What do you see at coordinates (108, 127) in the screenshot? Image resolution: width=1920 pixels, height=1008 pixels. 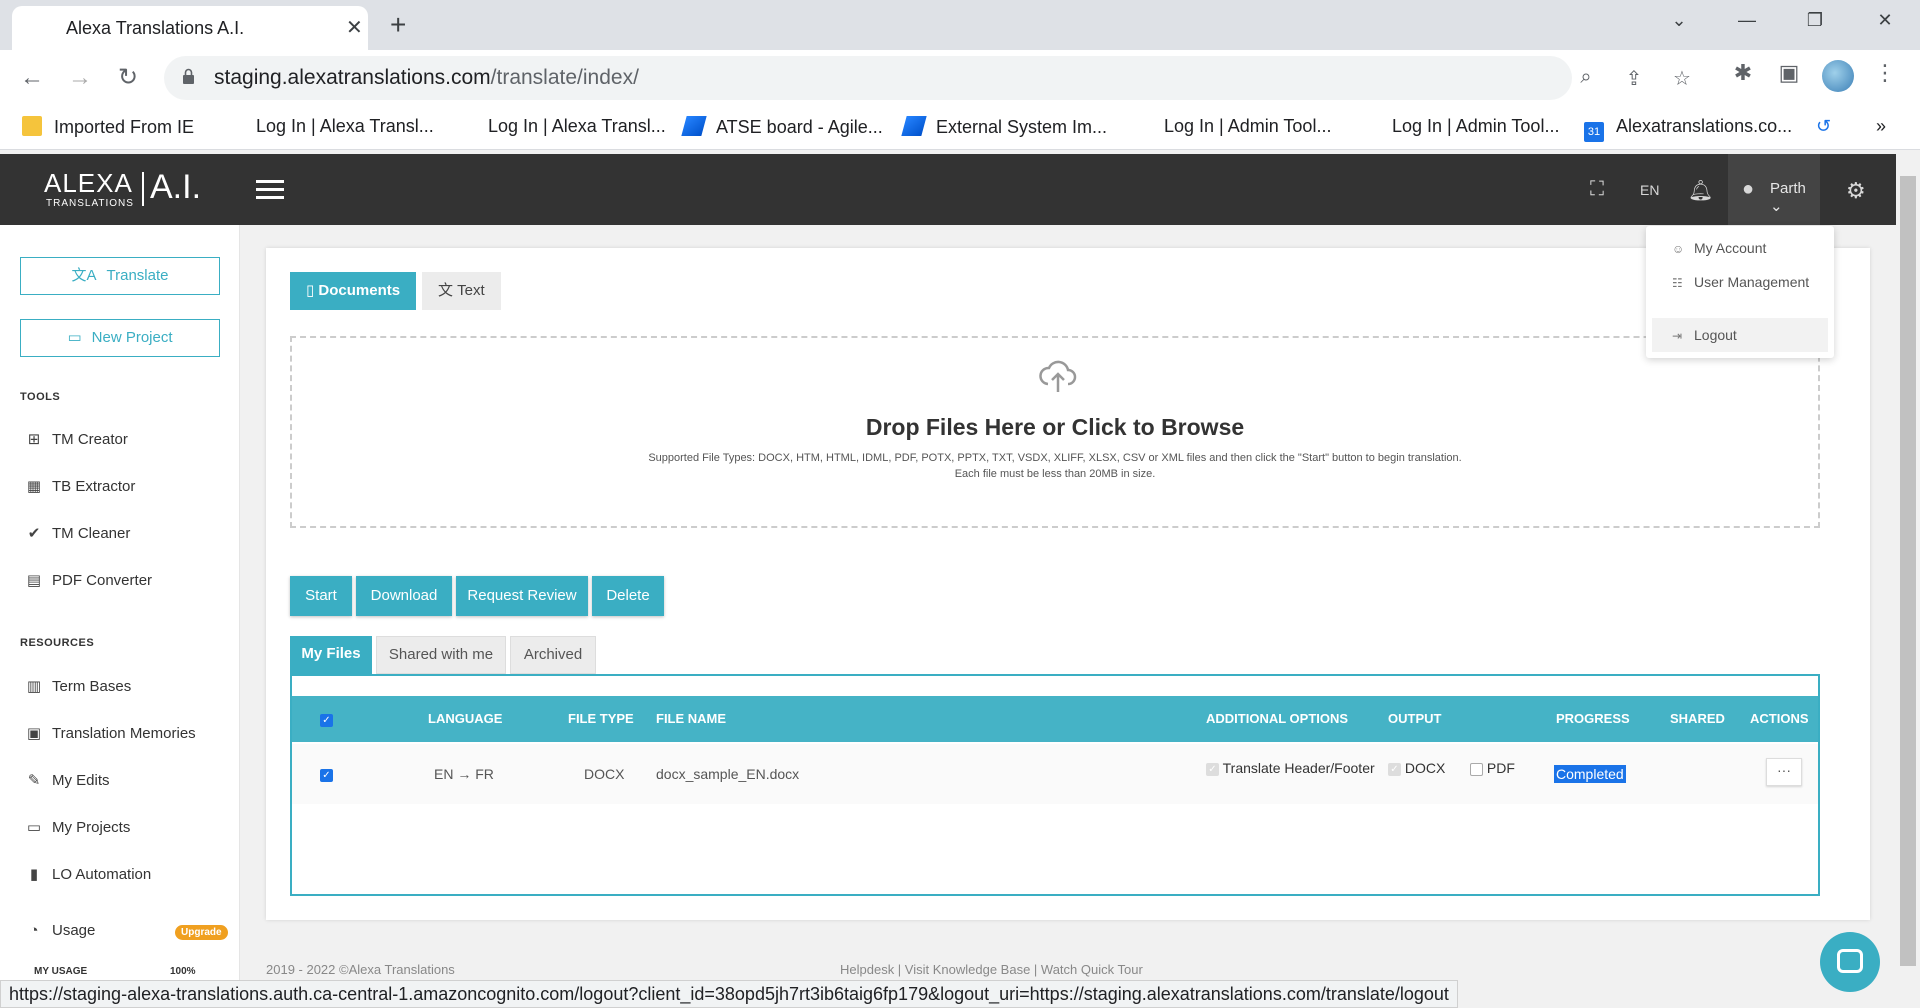 I see `bookmark-item: Imported From IE` at bounding box center [108, 127].